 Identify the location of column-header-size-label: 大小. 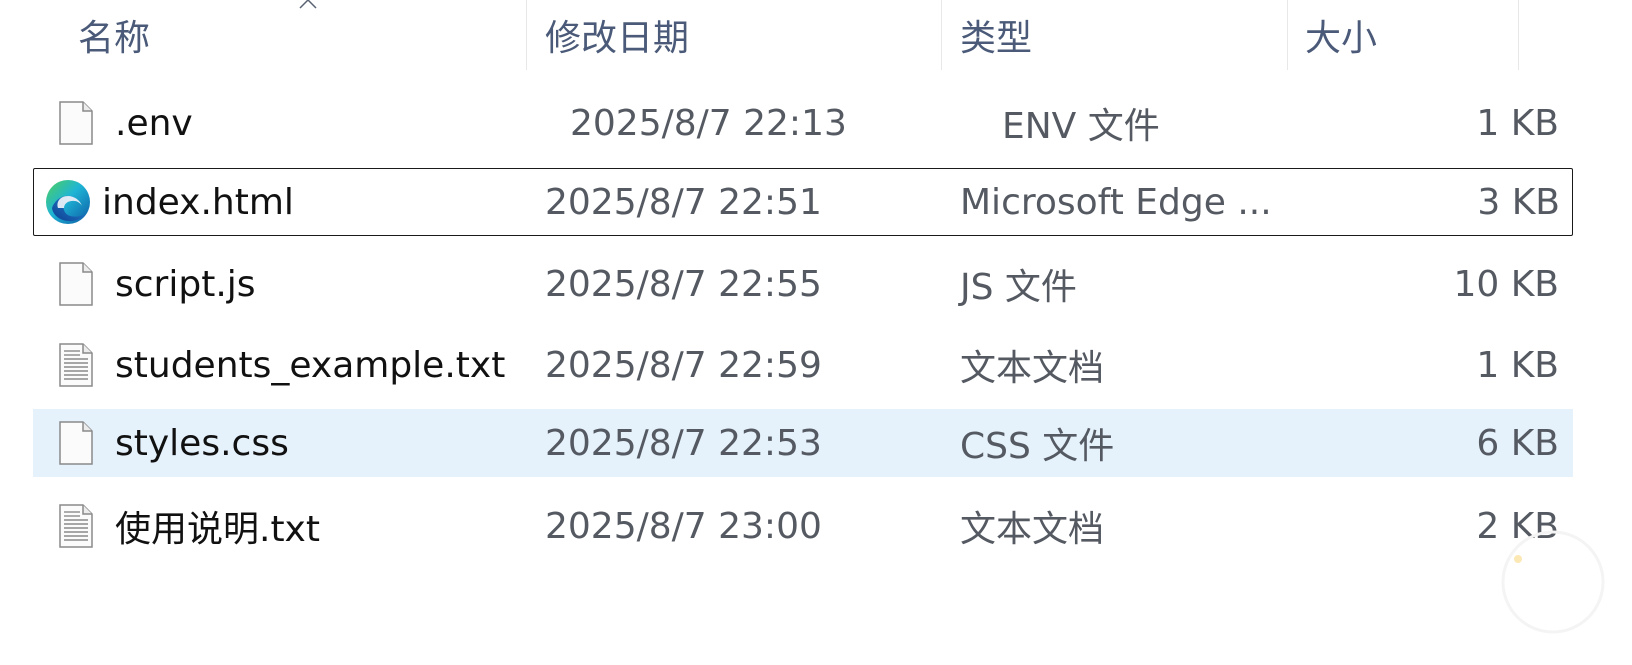
(1341, 38).